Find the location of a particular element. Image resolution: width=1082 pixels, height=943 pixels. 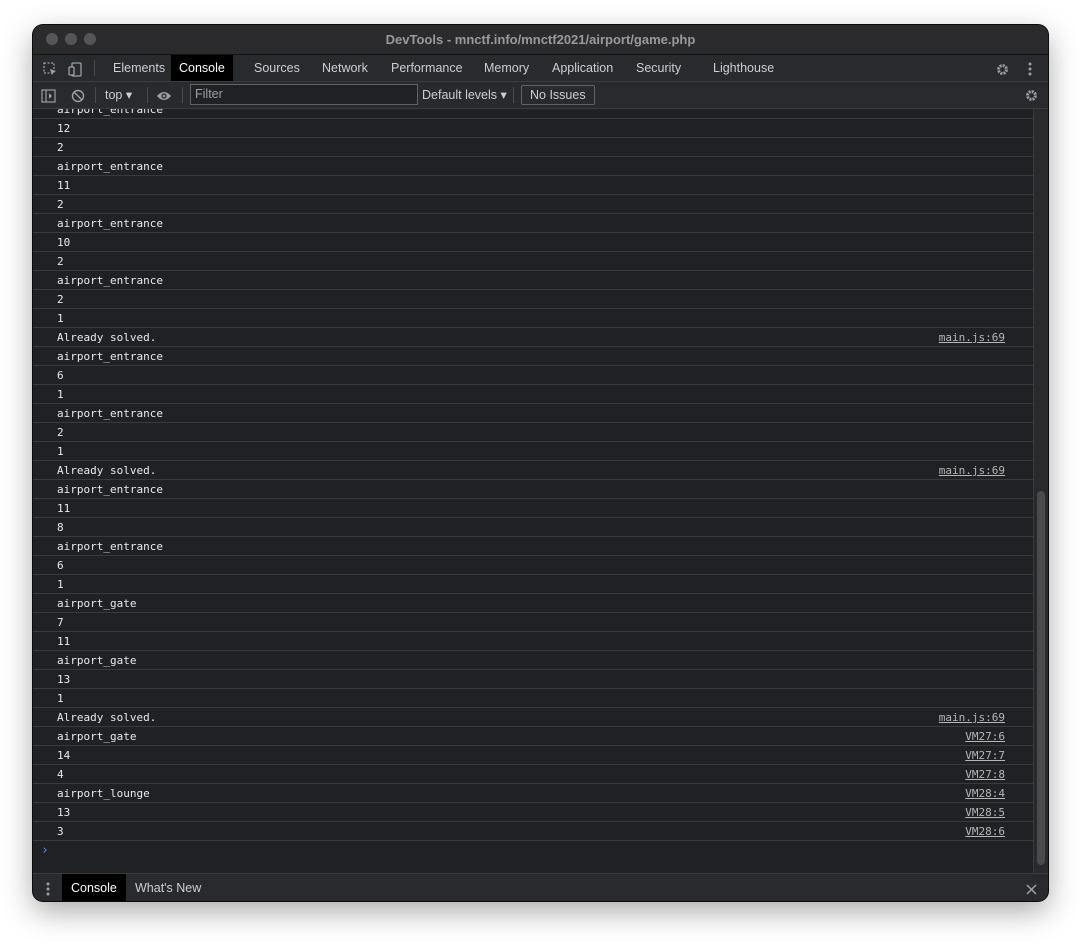

clear-console-icon is located at coordinates (78, 95).